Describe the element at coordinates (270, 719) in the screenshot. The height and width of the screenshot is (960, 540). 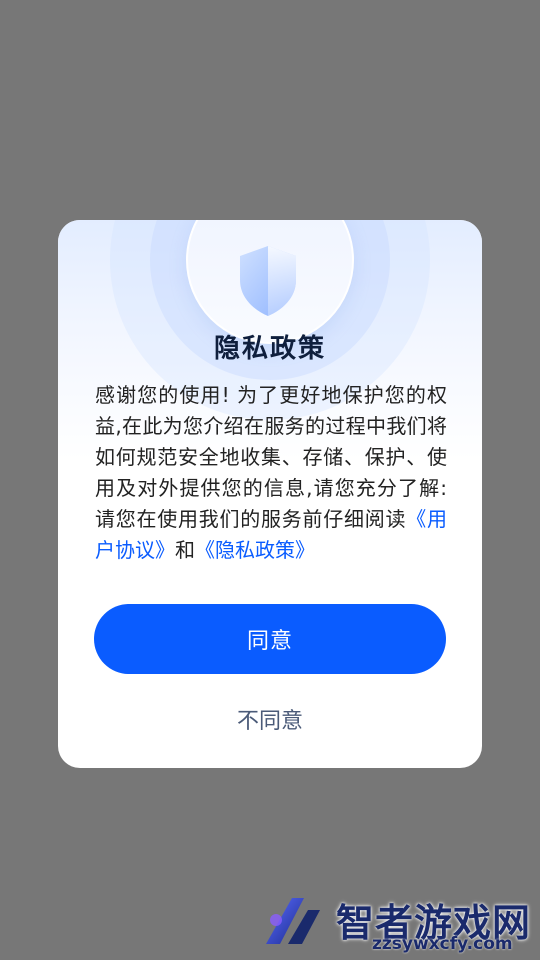
I see `disagree-button: 不同意` at that location.